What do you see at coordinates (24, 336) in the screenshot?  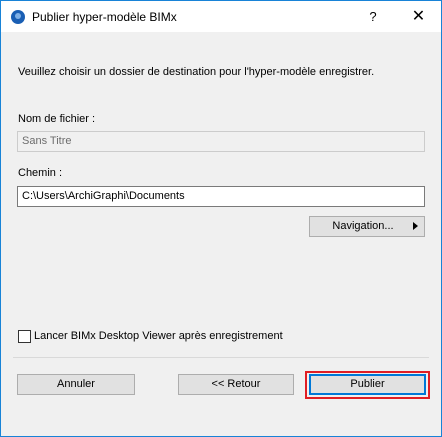 I see `launch-viewer-checkbox` at bounding box center [24, 336].